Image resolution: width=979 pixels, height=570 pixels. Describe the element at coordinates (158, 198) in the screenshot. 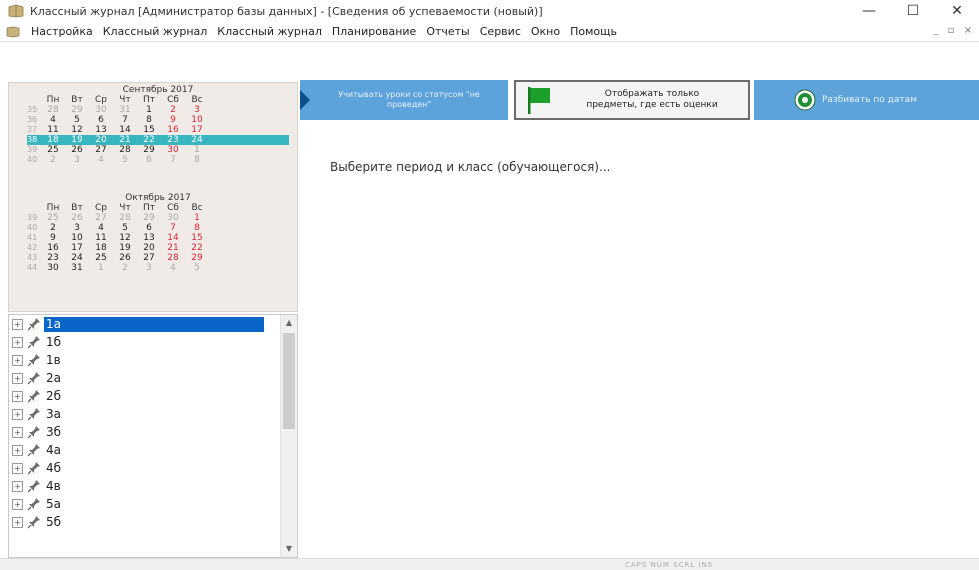

I see `calendar-month-title: Октябрь 2017` at that location.